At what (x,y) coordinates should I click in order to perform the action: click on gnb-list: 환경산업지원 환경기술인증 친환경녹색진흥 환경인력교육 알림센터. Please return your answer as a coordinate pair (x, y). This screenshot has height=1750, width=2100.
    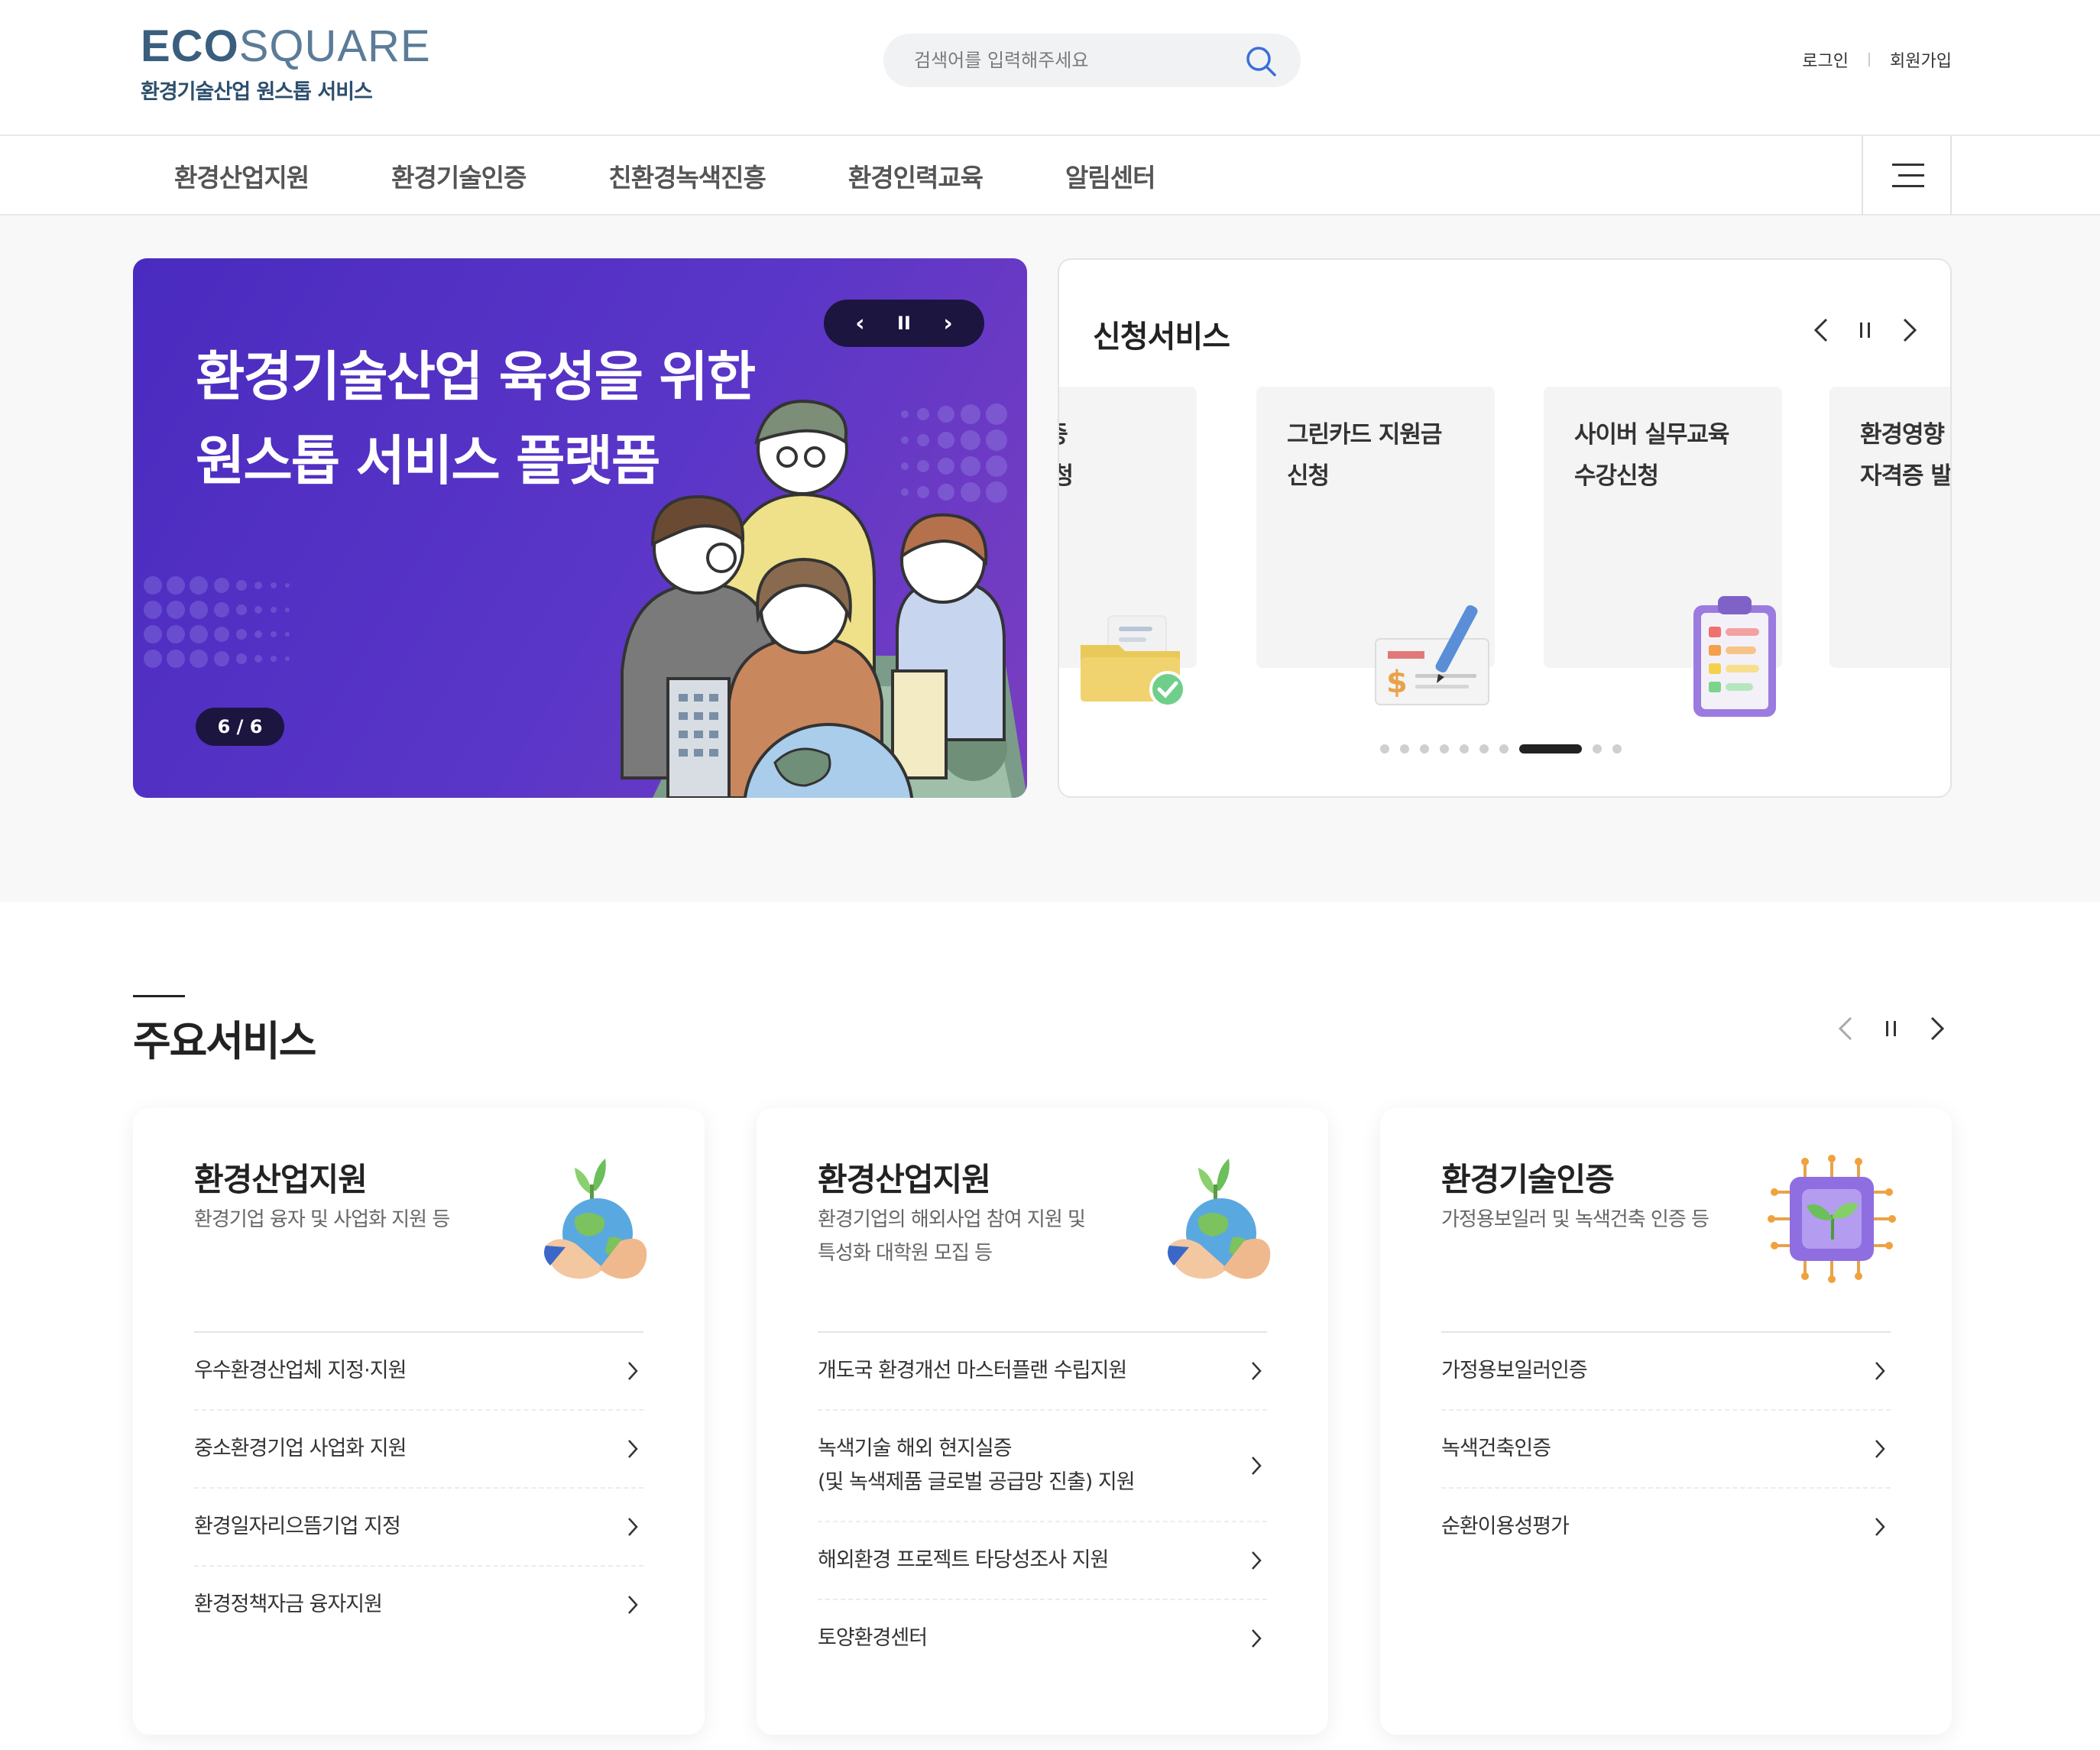
    Looking at the image, I should click on (706, 176).